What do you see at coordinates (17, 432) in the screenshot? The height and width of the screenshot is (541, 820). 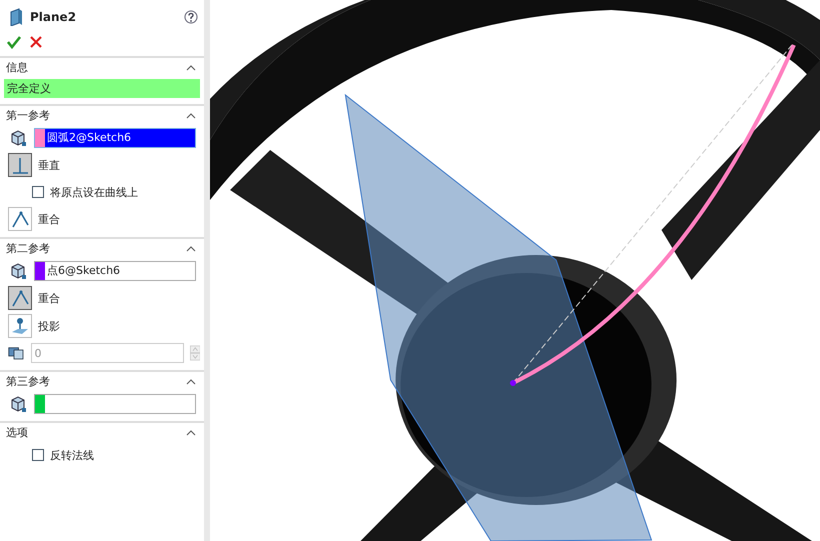 I see `section-title: 选项` at bounding box center [17, 432].